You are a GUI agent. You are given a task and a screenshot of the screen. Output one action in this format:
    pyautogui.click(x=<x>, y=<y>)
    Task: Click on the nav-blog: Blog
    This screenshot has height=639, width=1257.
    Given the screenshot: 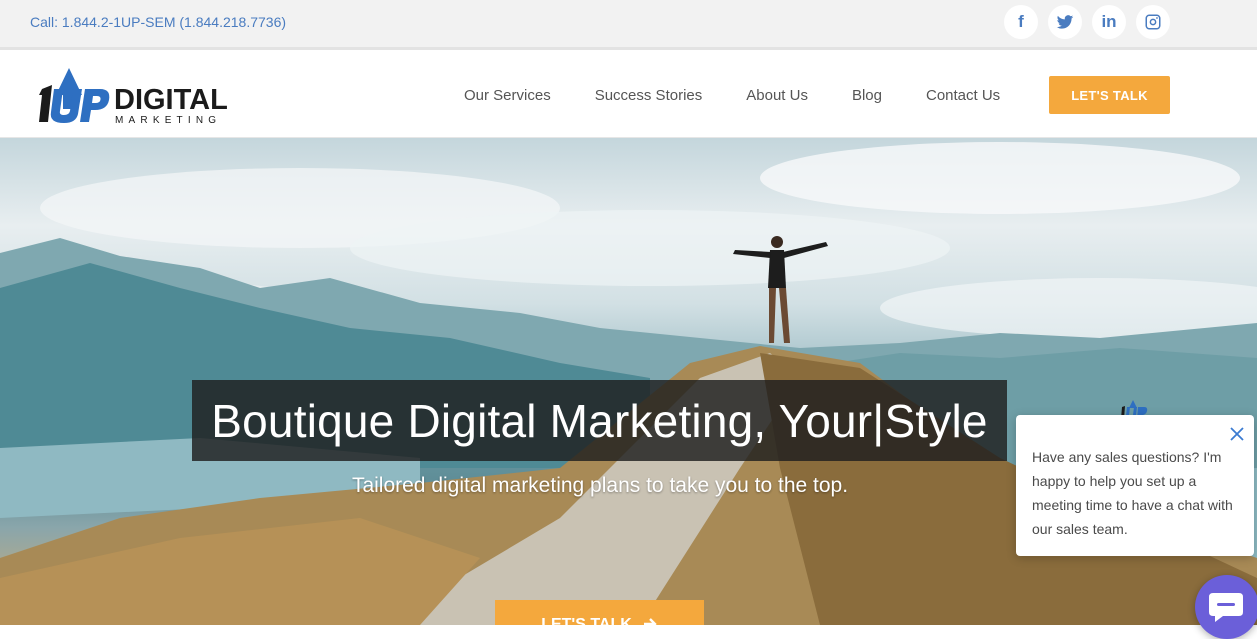 What is the action you would take?
    pyautogui.click(x=867, y=95)
    